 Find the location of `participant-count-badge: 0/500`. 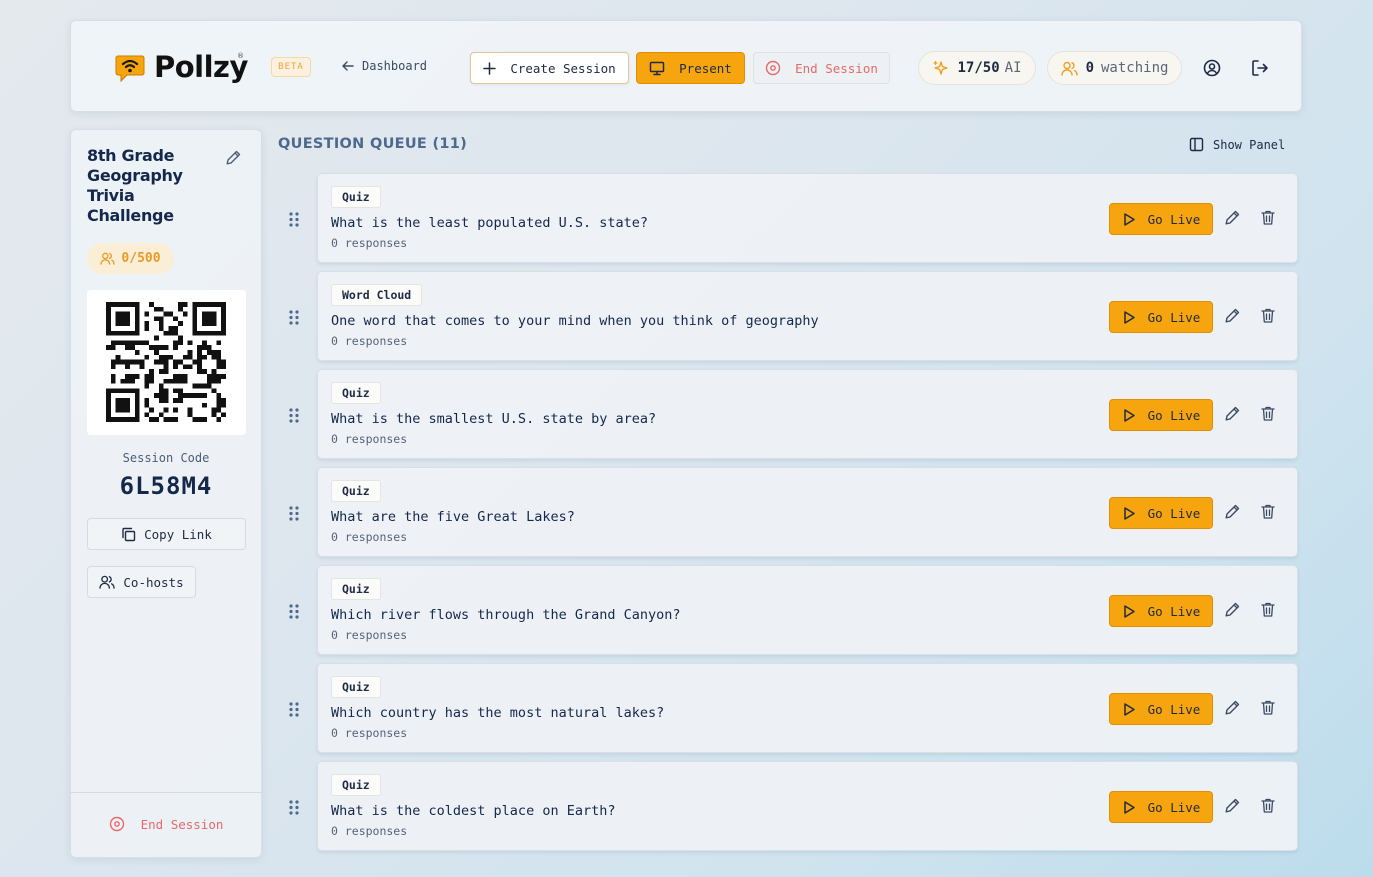

participant-count-badge: 0/500 is located at coordinates (130, 258).